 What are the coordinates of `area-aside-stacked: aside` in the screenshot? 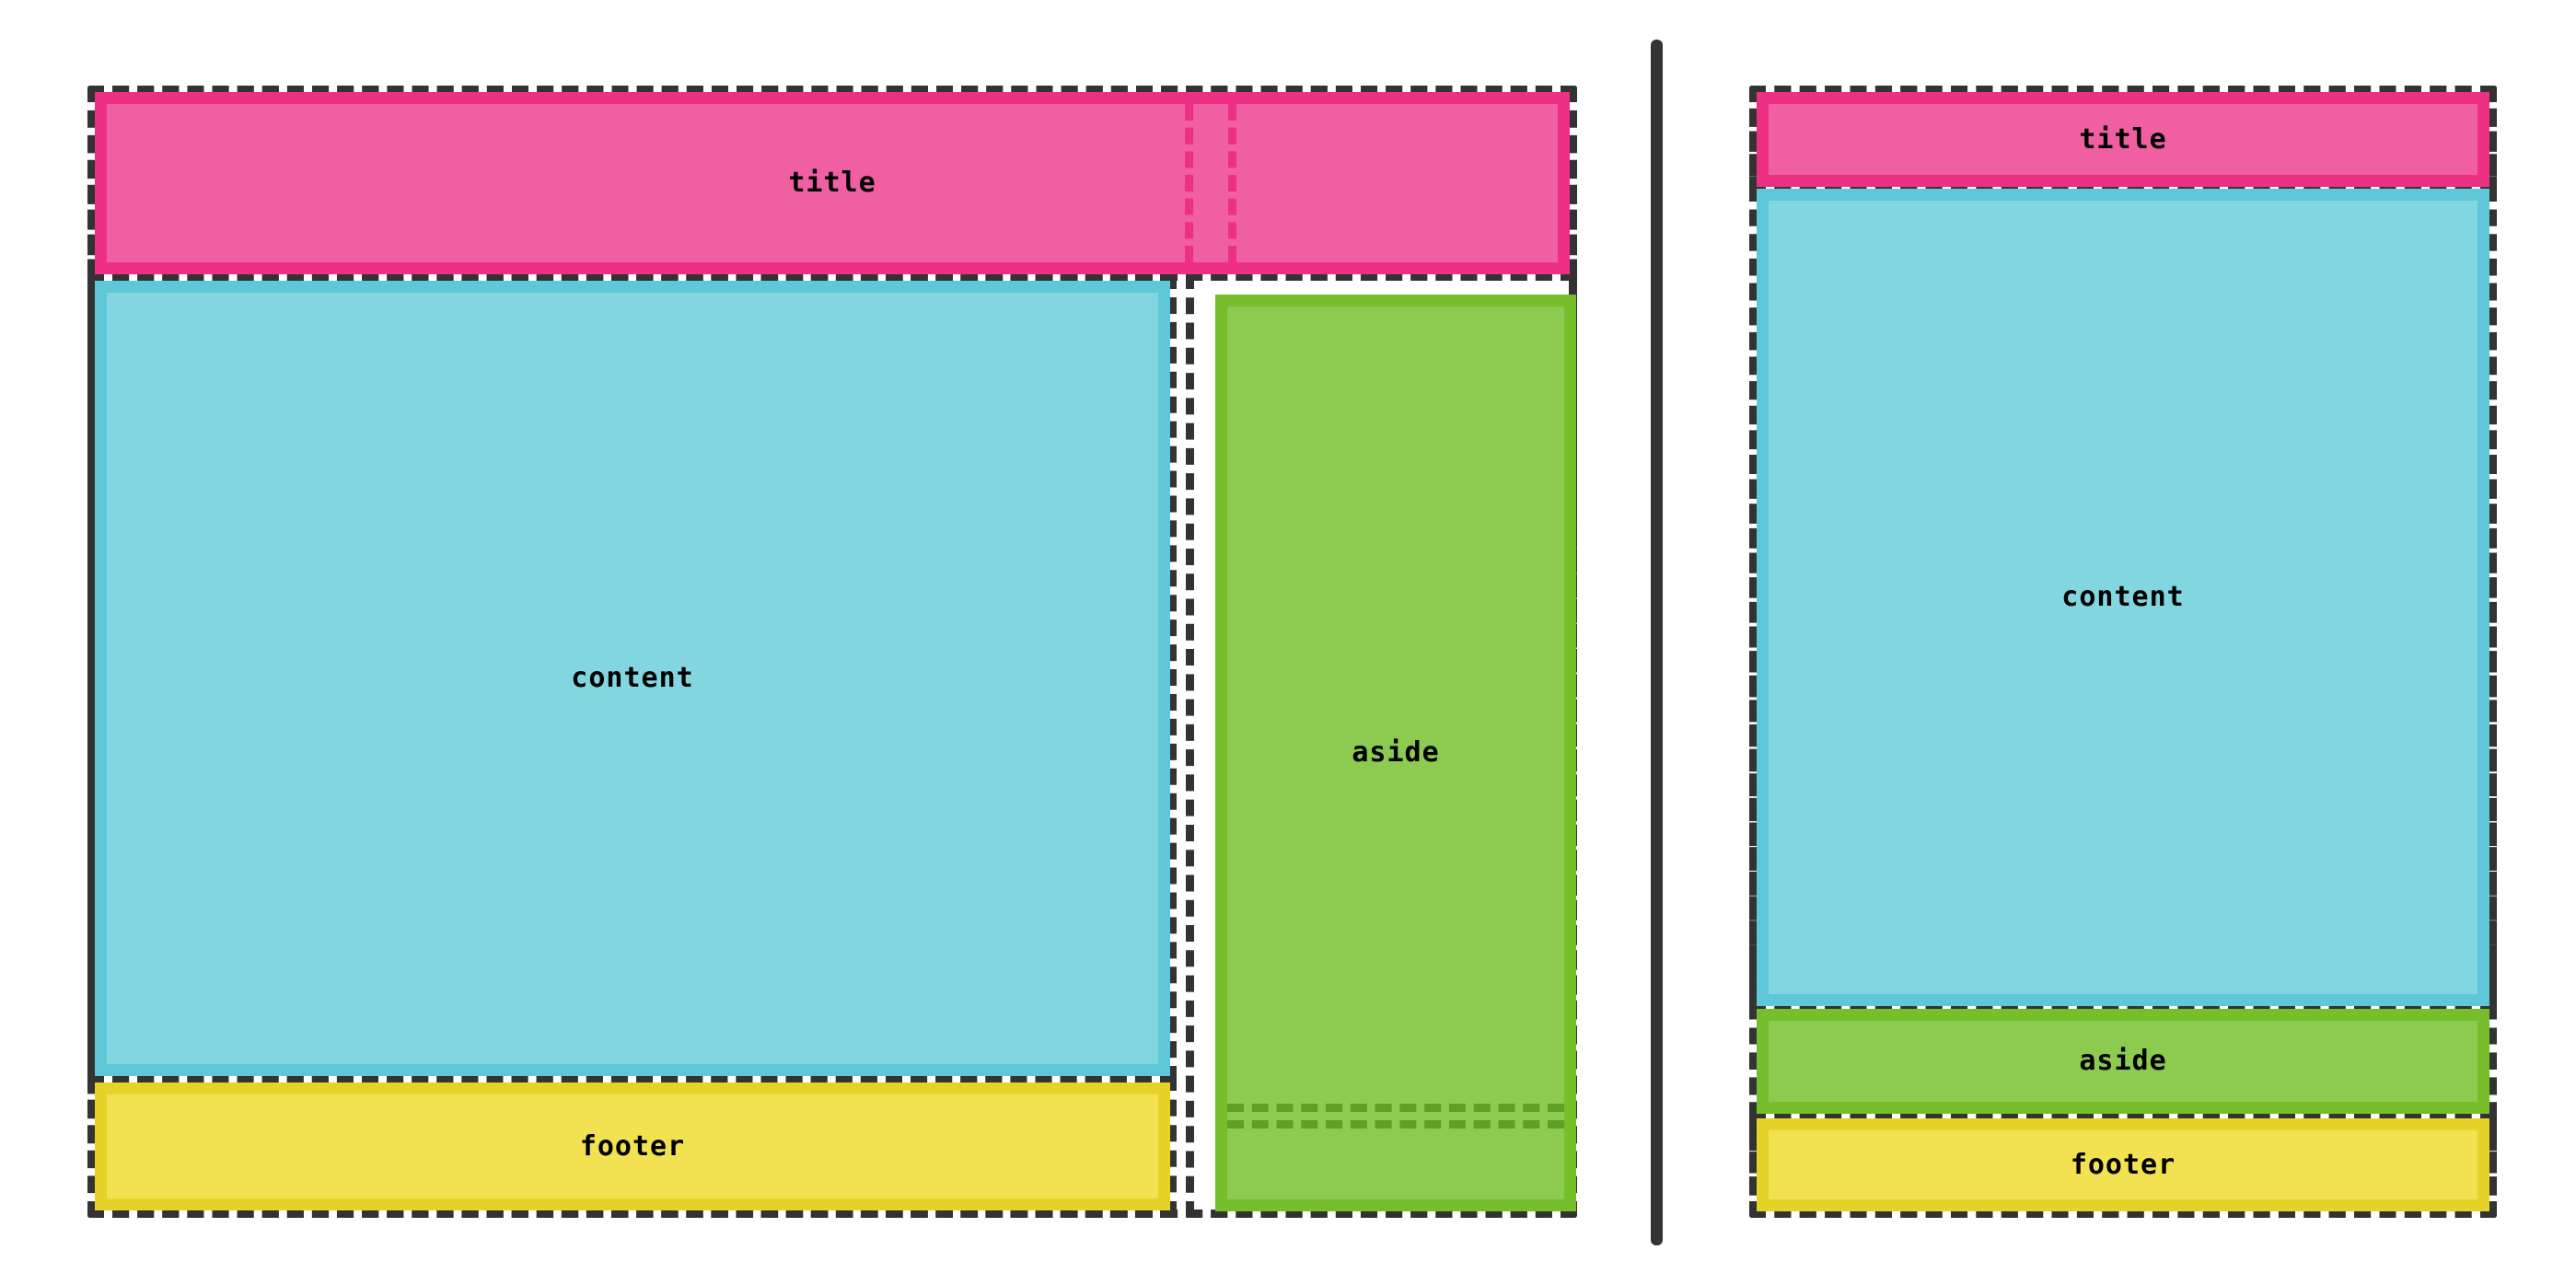 It's located at (2123, 1061).